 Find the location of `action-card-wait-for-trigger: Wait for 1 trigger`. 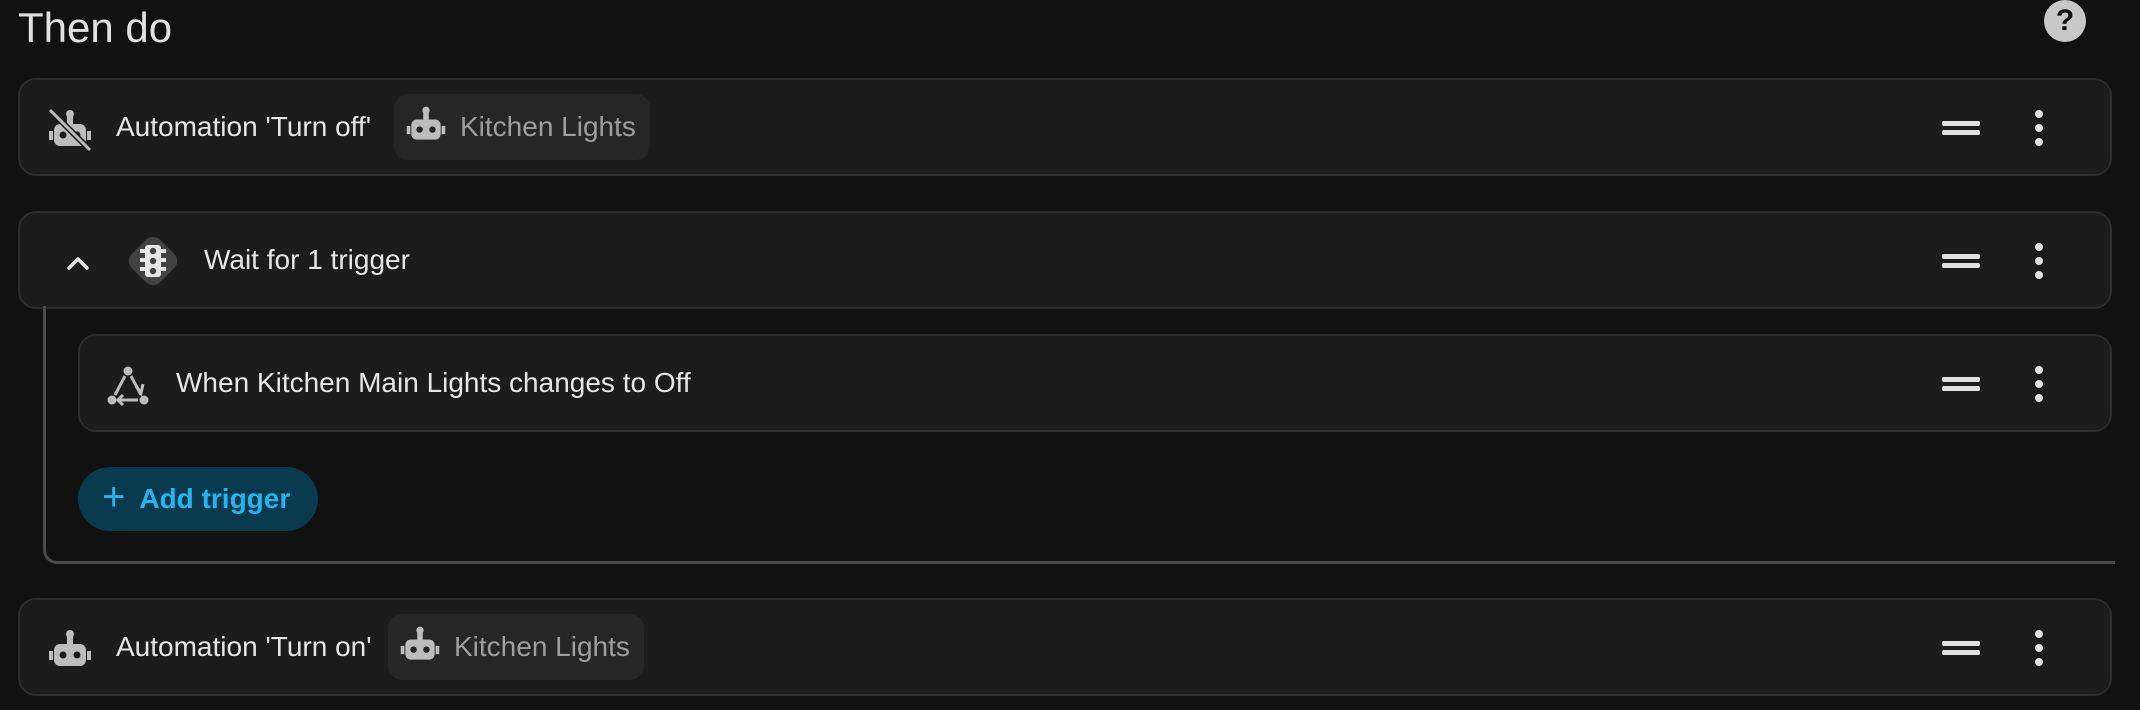

action-card-wait-for-trigger: Wait for 1 trigger is located at coordinates (1065, 260).